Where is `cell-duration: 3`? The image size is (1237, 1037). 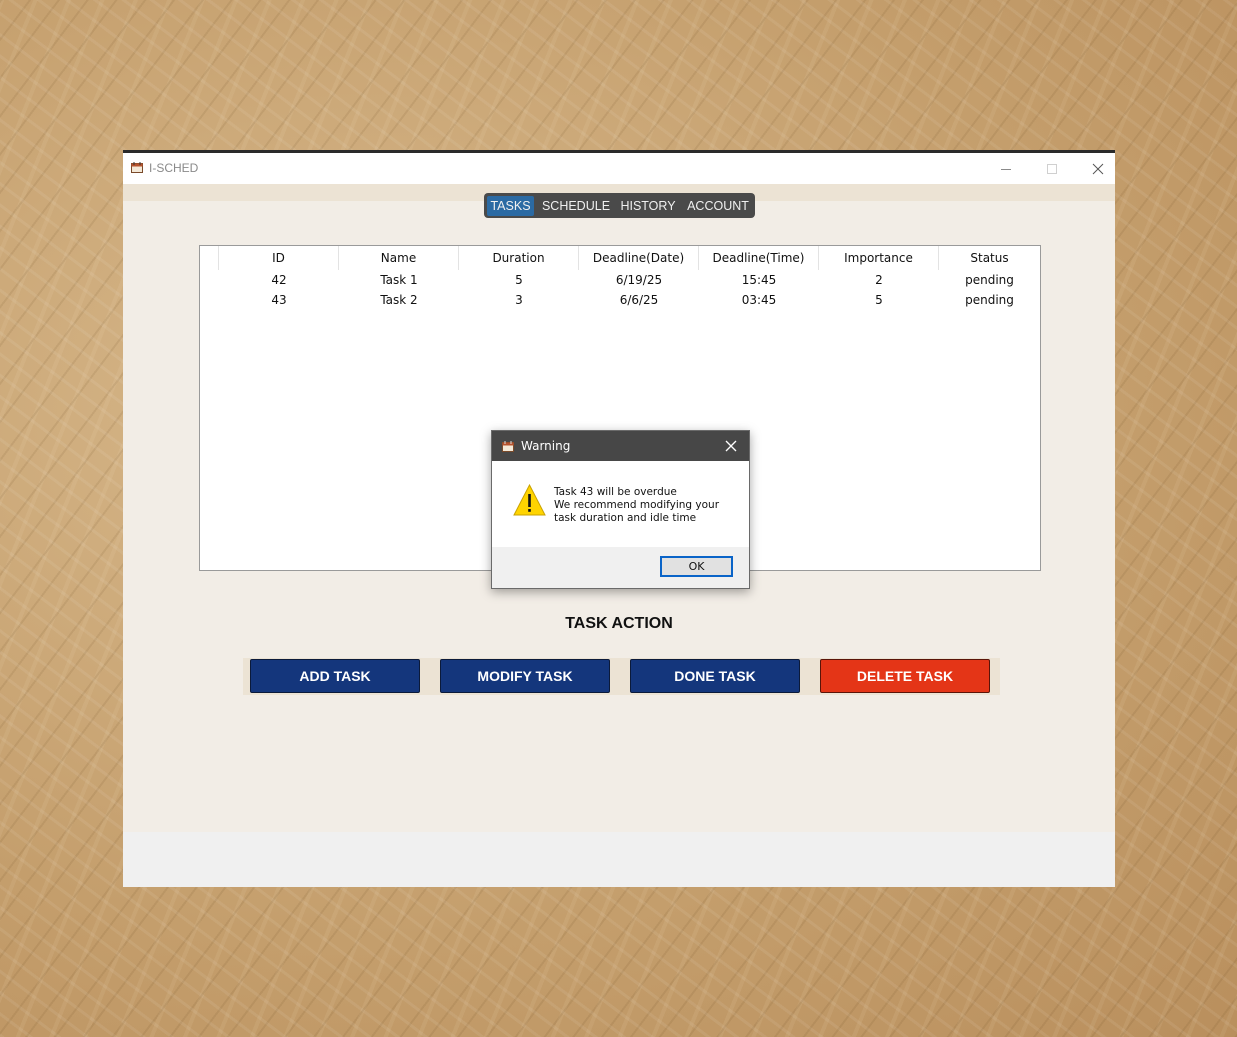
cell-duration: 3 is located at coordinates (519, 300).